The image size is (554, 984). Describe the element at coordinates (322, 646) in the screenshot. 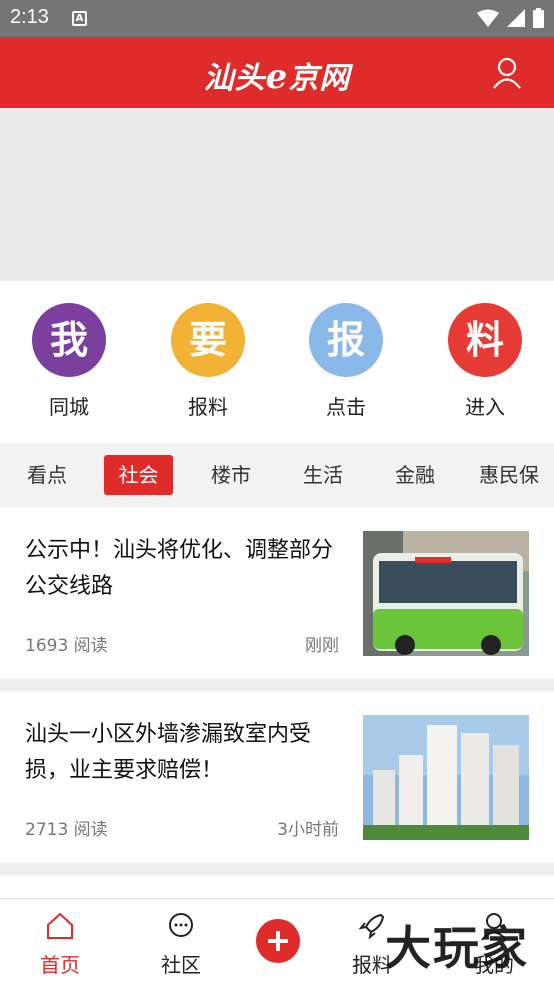

I see `news-time: 刚刚` at that location.